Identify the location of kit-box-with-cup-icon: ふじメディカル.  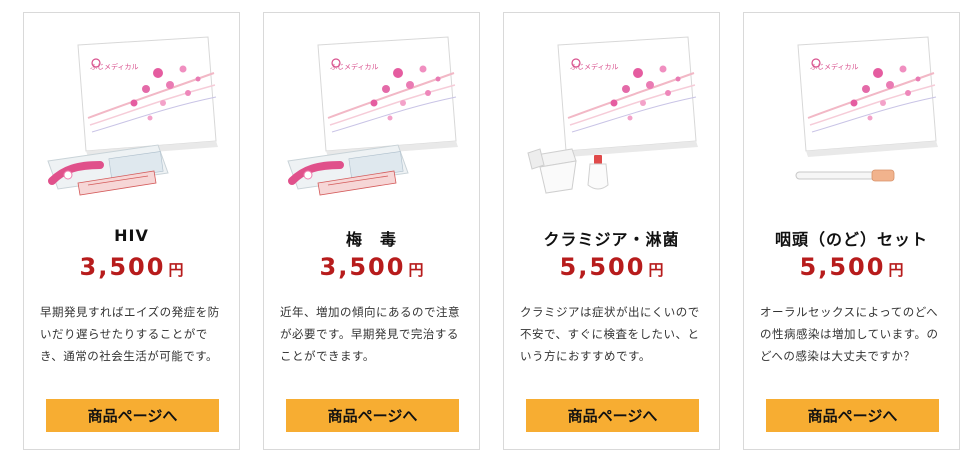
(613, 115).